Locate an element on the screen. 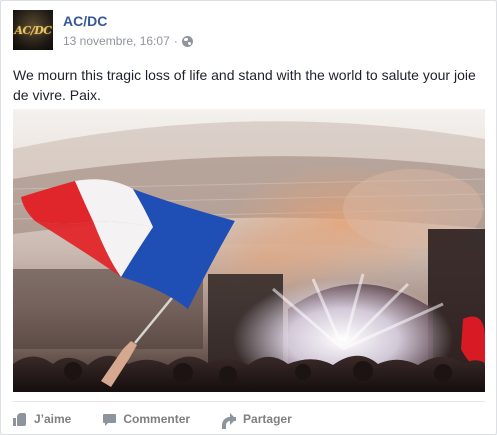  share-icon is located at coordinates (229, 421).